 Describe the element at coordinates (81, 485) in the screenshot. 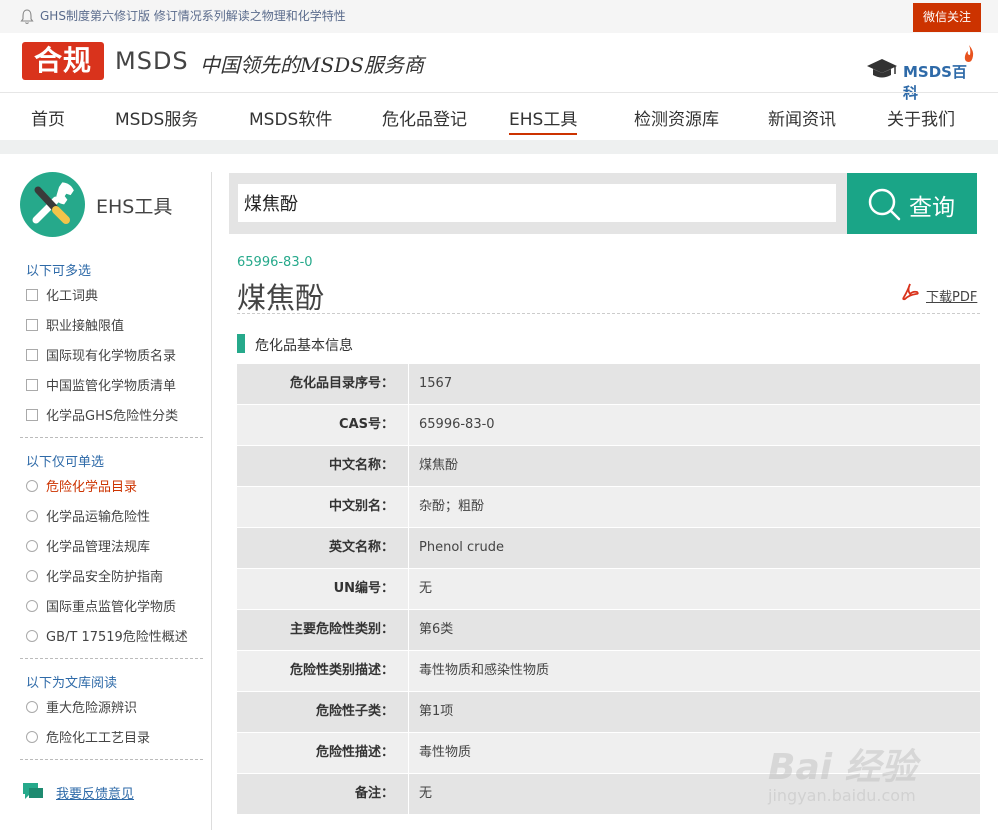

I see `radio-hazchem-catalog: 危险化学品目录` at that location.